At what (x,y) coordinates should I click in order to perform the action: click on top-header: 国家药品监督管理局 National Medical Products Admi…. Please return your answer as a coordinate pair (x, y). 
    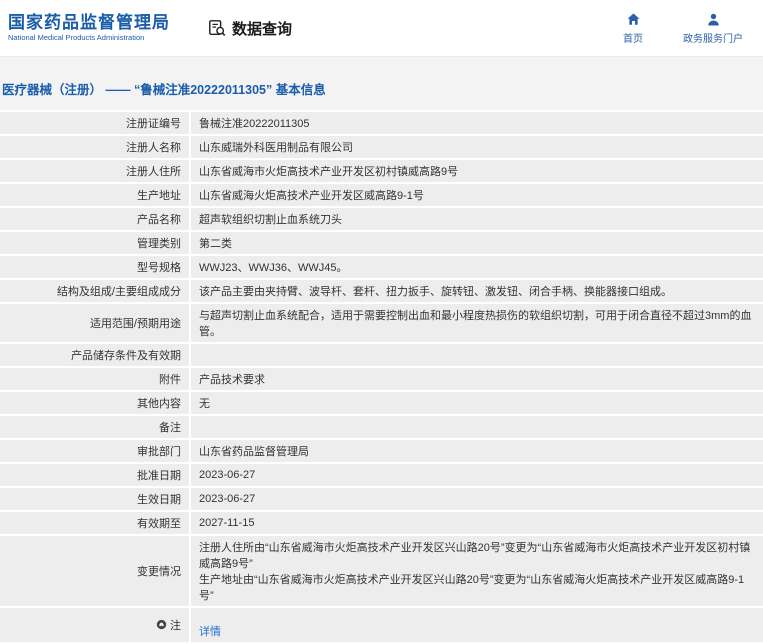
    Looking at the image, I should click on (381, 28).